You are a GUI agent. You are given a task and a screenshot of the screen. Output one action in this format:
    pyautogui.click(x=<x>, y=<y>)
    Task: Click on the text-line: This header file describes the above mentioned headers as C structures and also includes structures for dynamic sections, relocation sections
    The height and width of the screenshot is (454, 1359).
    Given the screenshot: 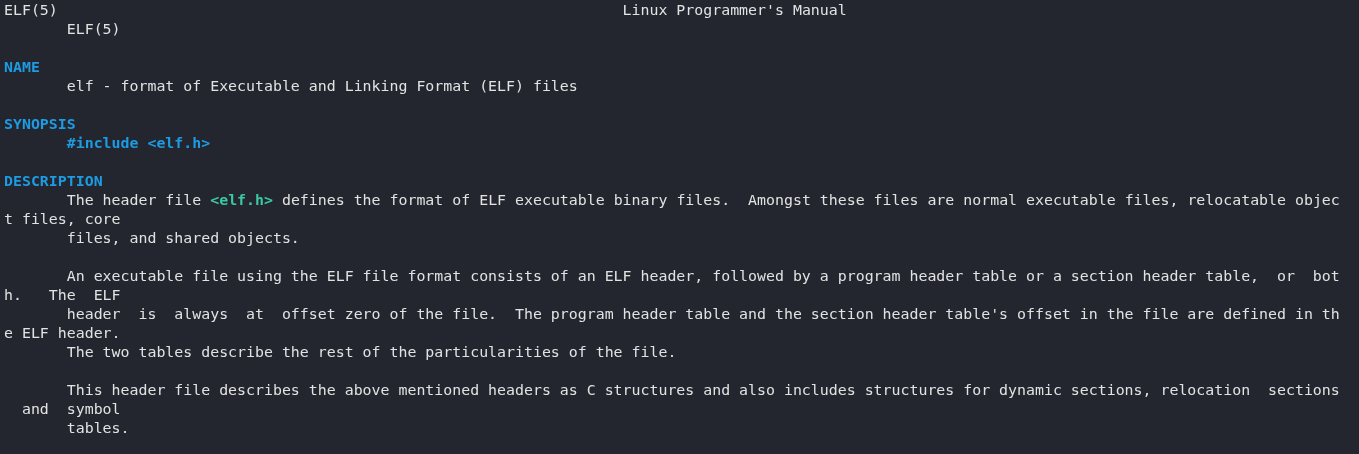 What is the action you would take?
    pyautogui.click(x=703, y=390)
    